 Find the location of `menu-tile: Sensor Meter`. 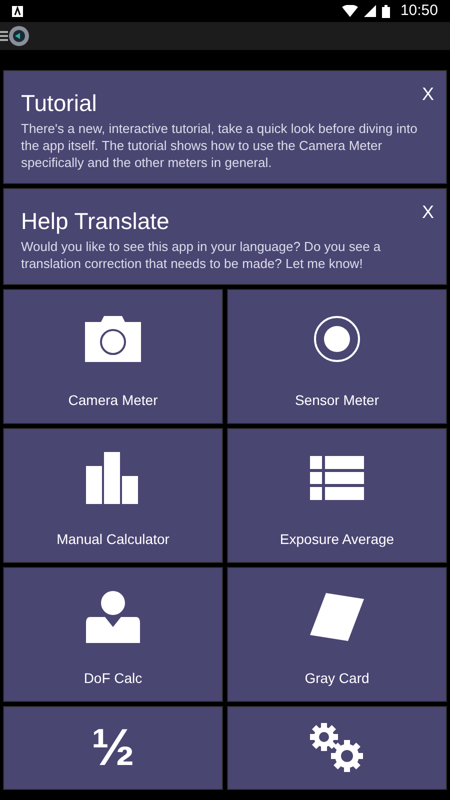

menu-tile: Sensor Meter is located at coordinates (337, 356).